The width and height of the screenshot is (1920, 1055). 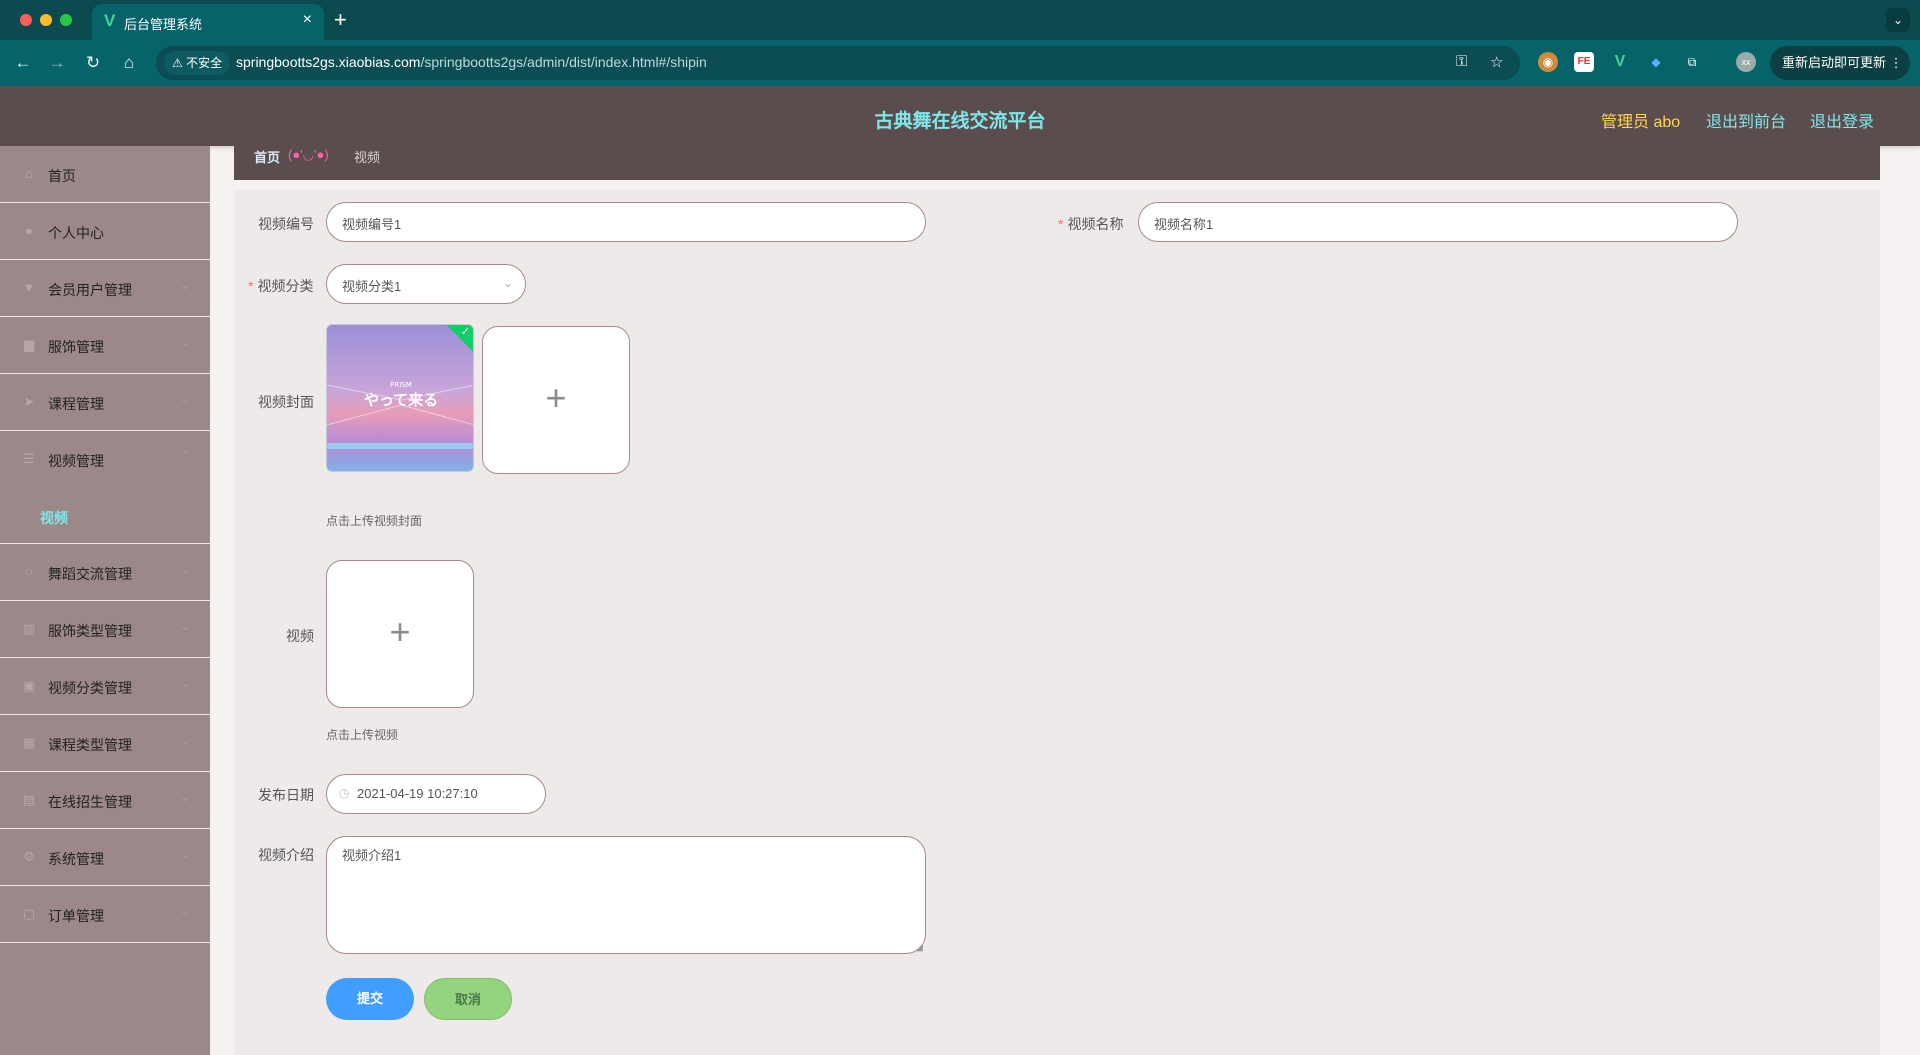 I want to click on circle-icon: ○, so click(x=29, y=571).